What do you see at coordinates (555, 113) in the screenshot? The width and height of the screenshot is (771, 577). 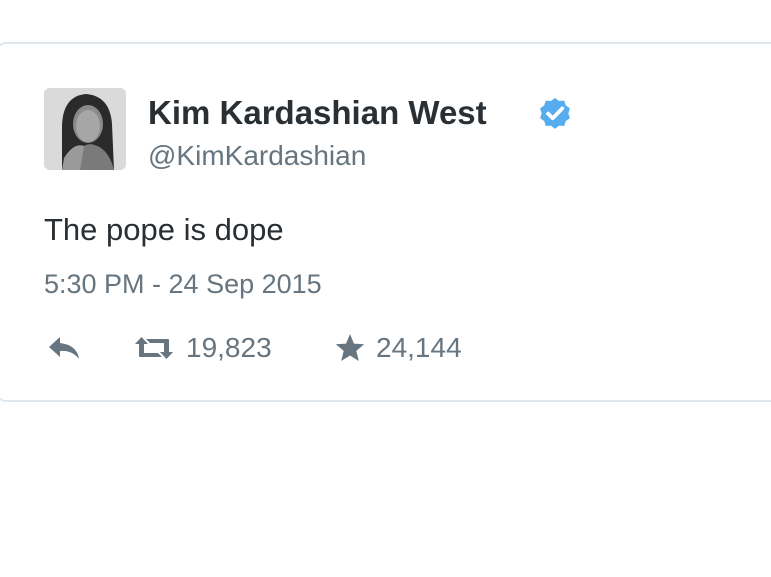 I see `verified-badge-icon` at bounding box center [555, 113].